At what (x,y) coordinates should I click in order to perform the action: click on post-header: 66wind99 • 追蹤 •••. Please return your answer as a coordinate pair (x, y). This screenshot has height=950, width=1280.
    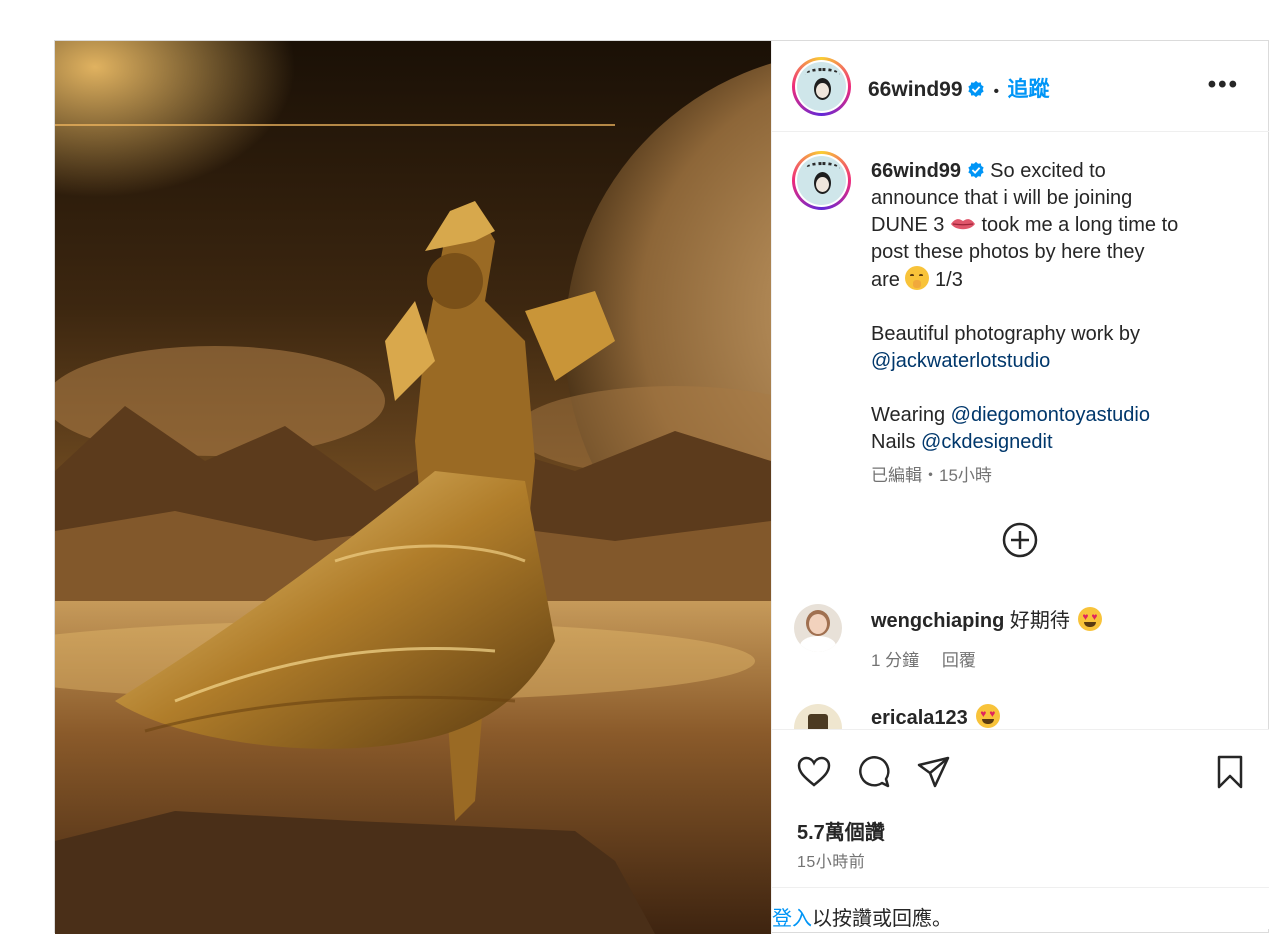
    Looking at the image, I should click on (1020, 86).